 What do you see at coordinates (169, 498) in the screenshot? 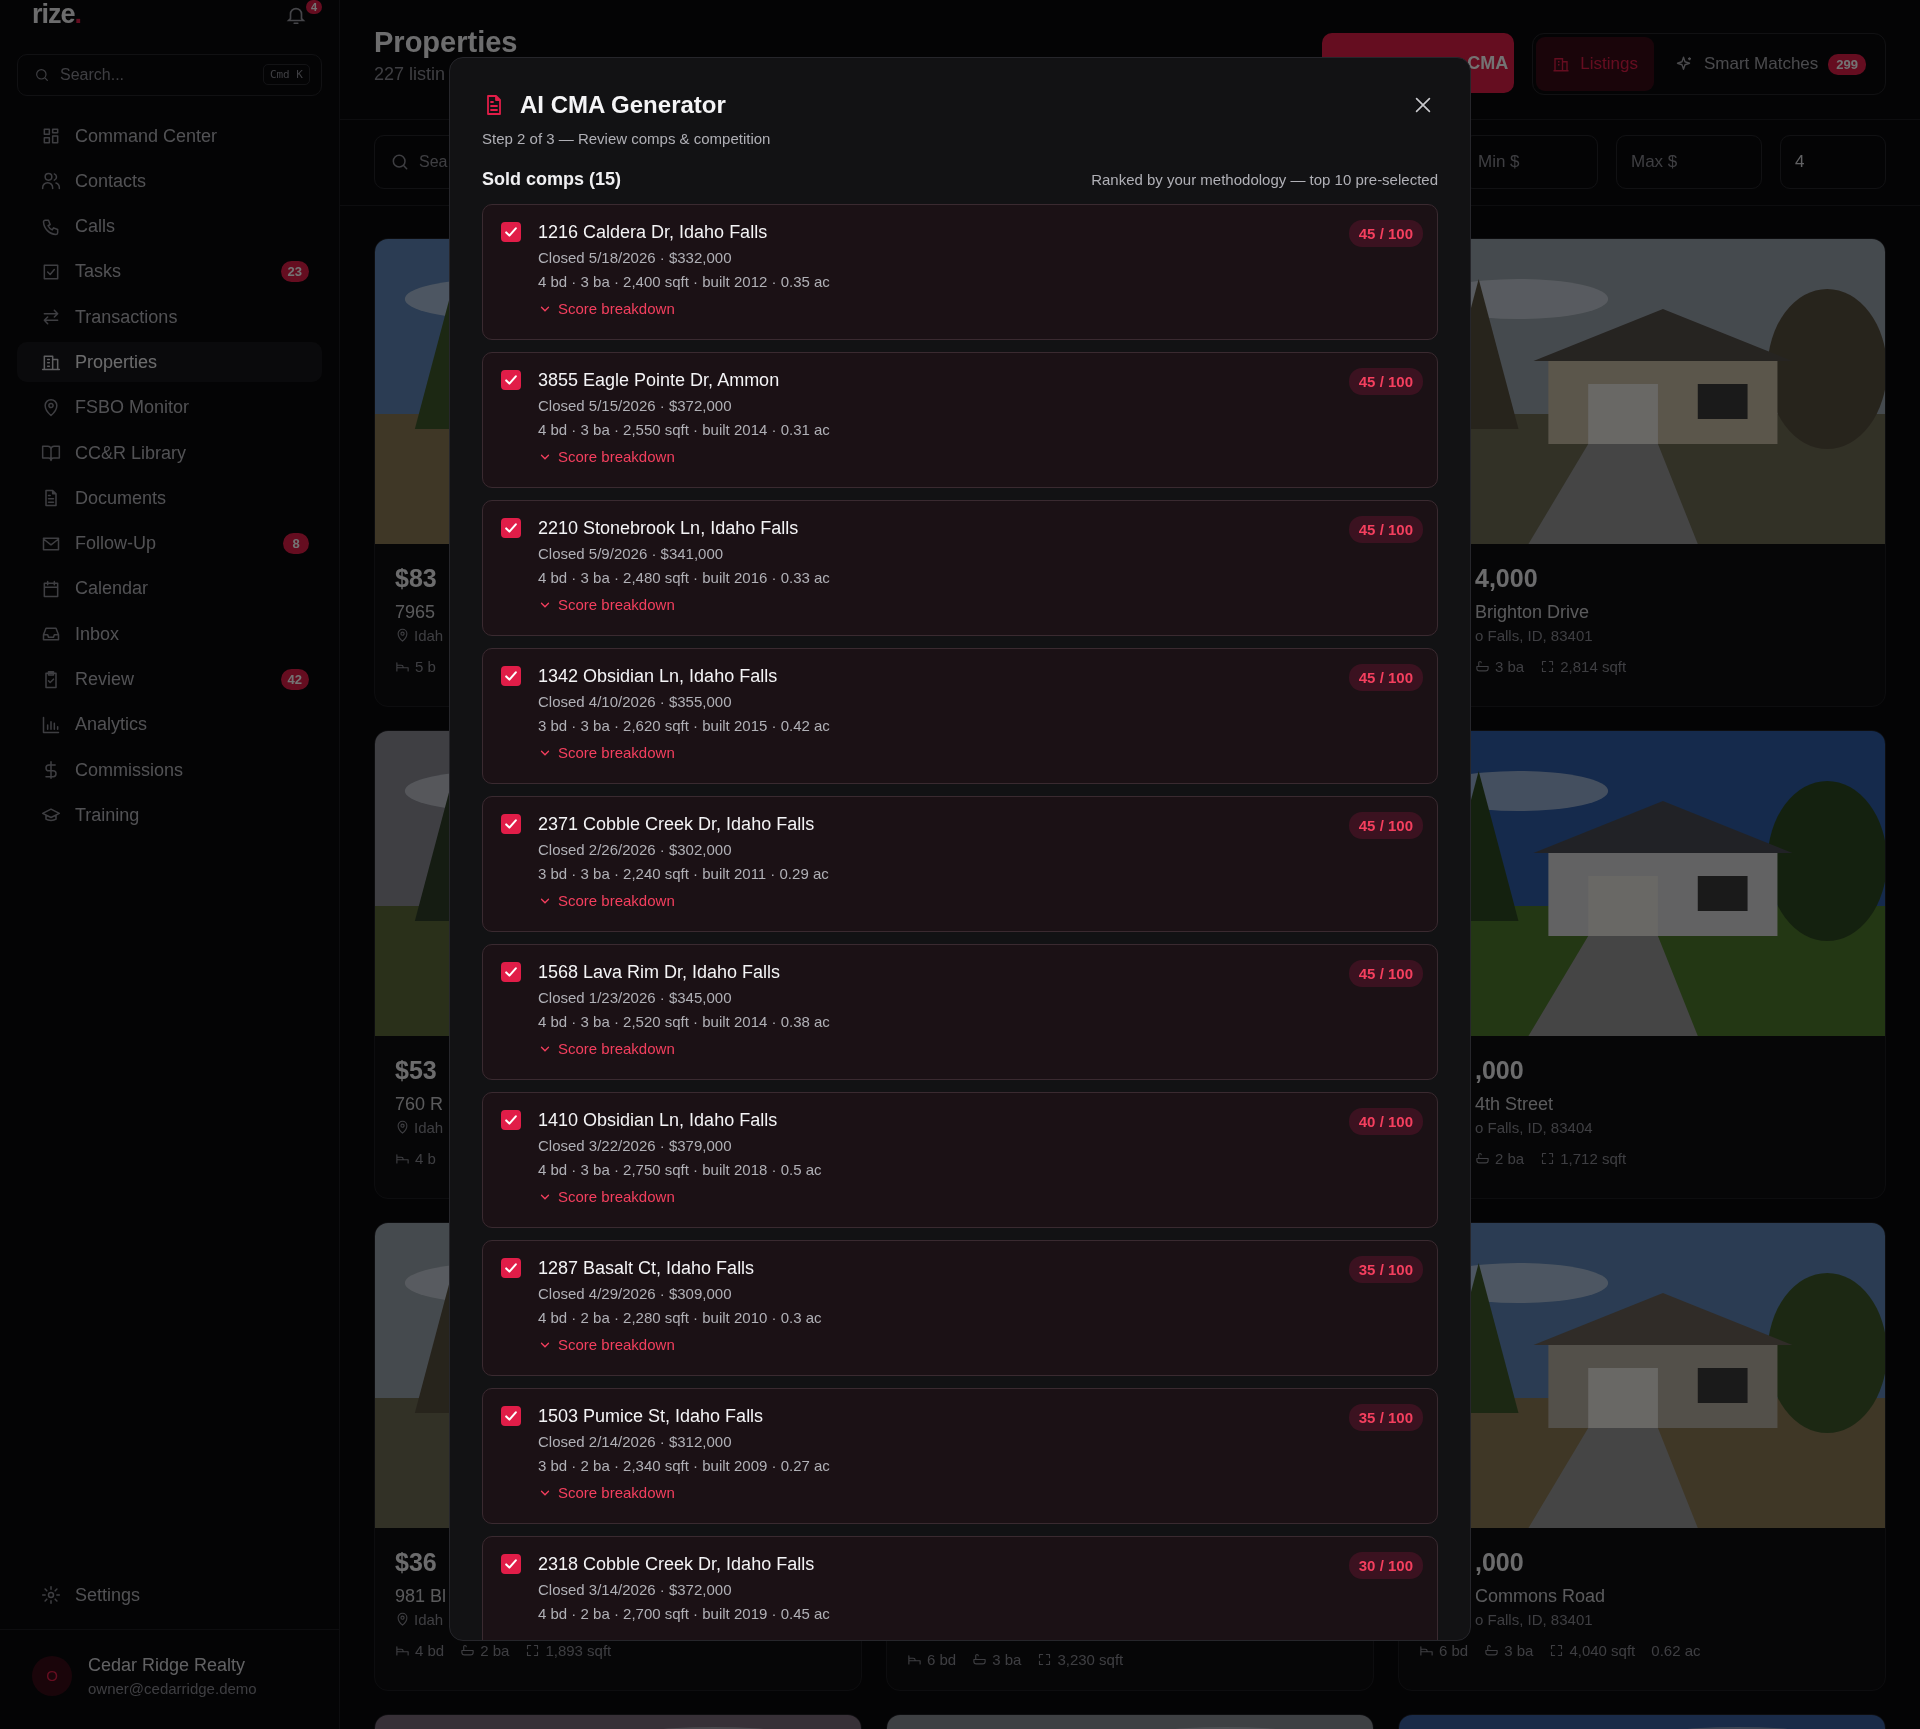
I see `nav-item: Documents` at bounding box center [169, 498].